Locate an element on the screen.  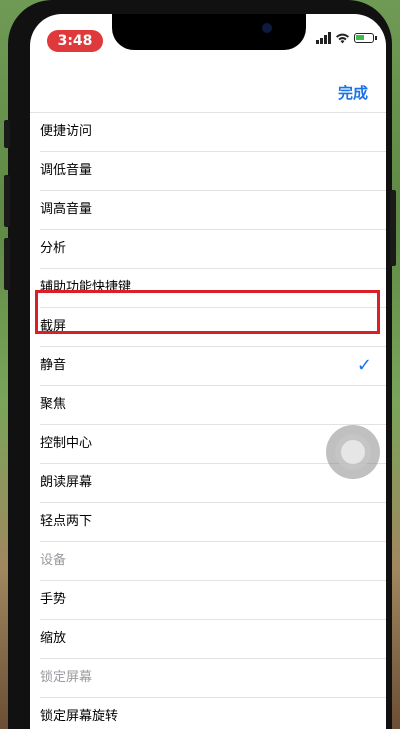
list-item-label: 缩放 is located at coordinates (53, 638).